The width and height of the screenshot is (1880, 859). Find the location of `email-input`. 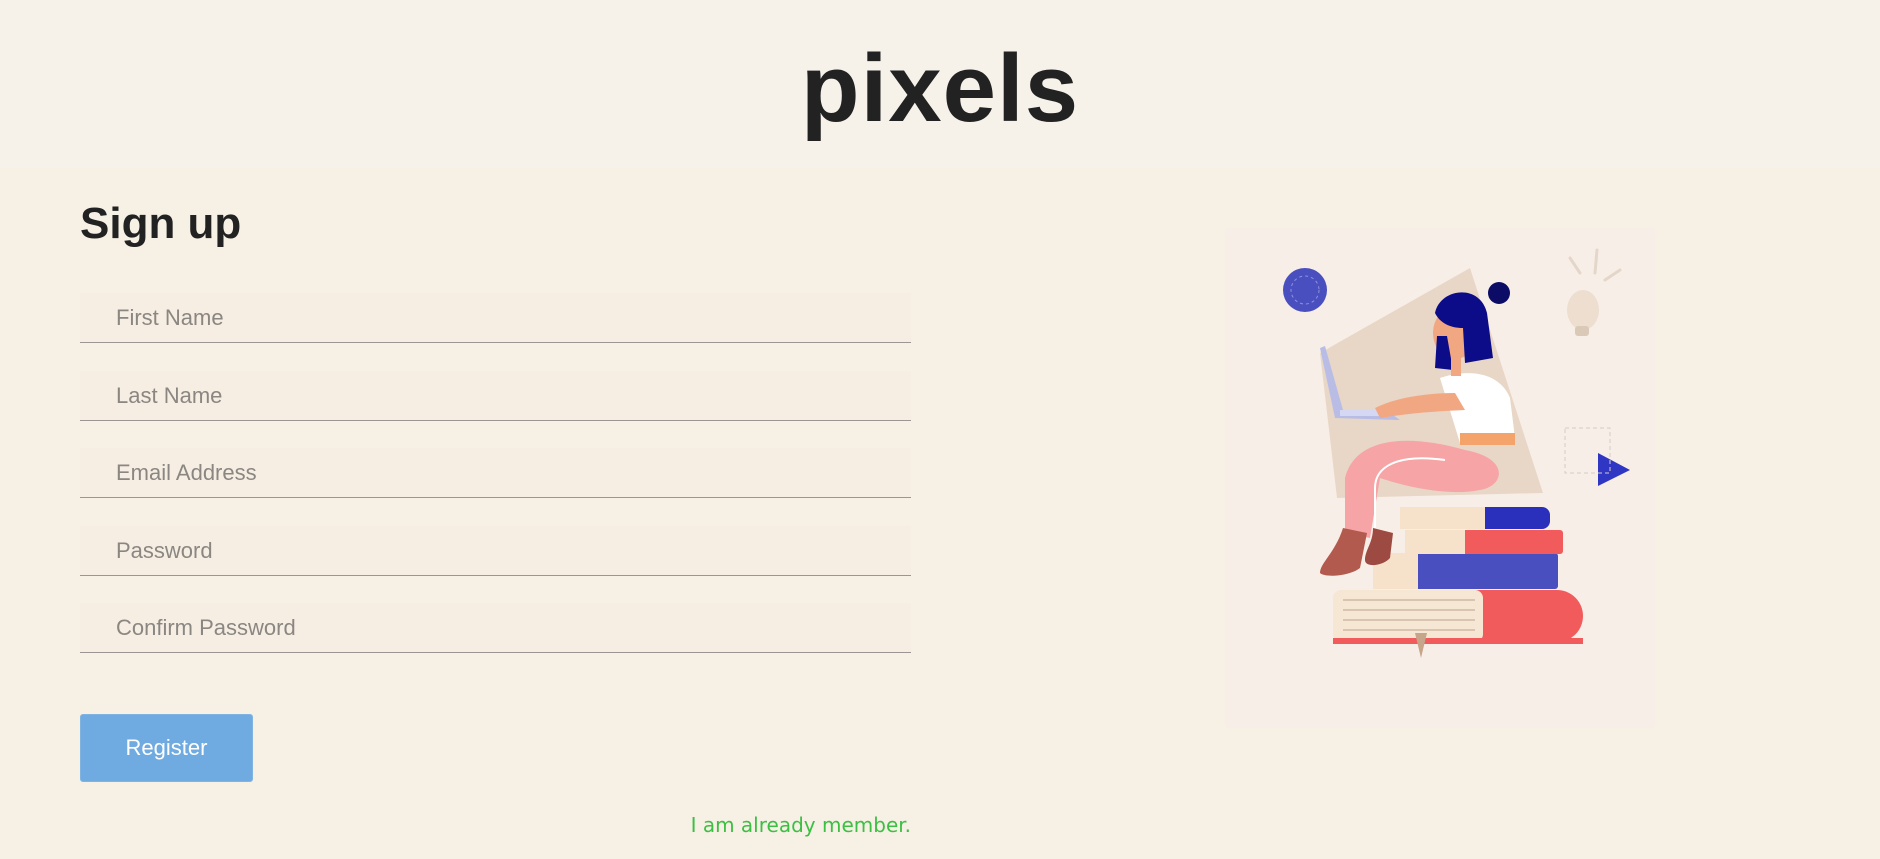

email-input is located at coordinates (495, 473).